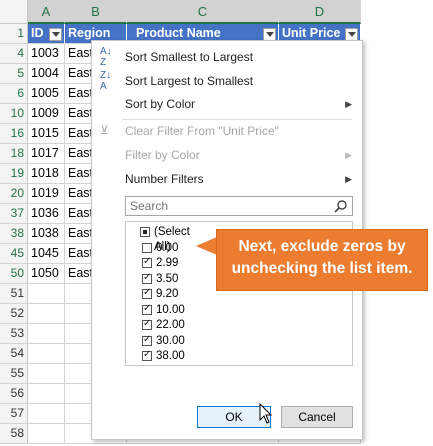  I want to click on menu-item-filter-by-color: Filter by Color ▶, so click(227, 155).